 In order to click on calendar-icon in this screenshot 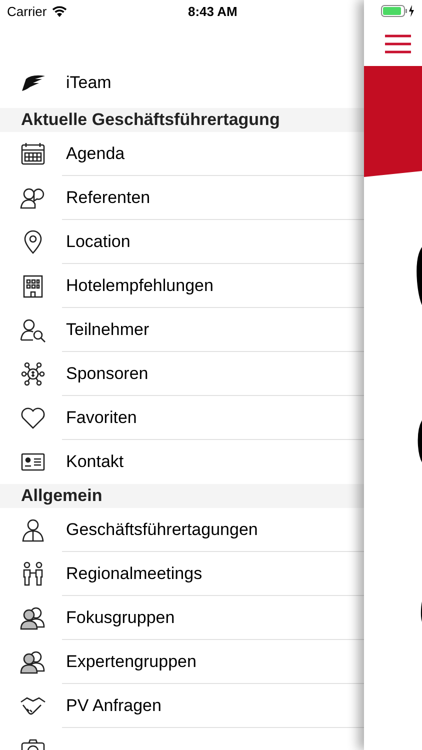, I will do `click(33, 154)`.